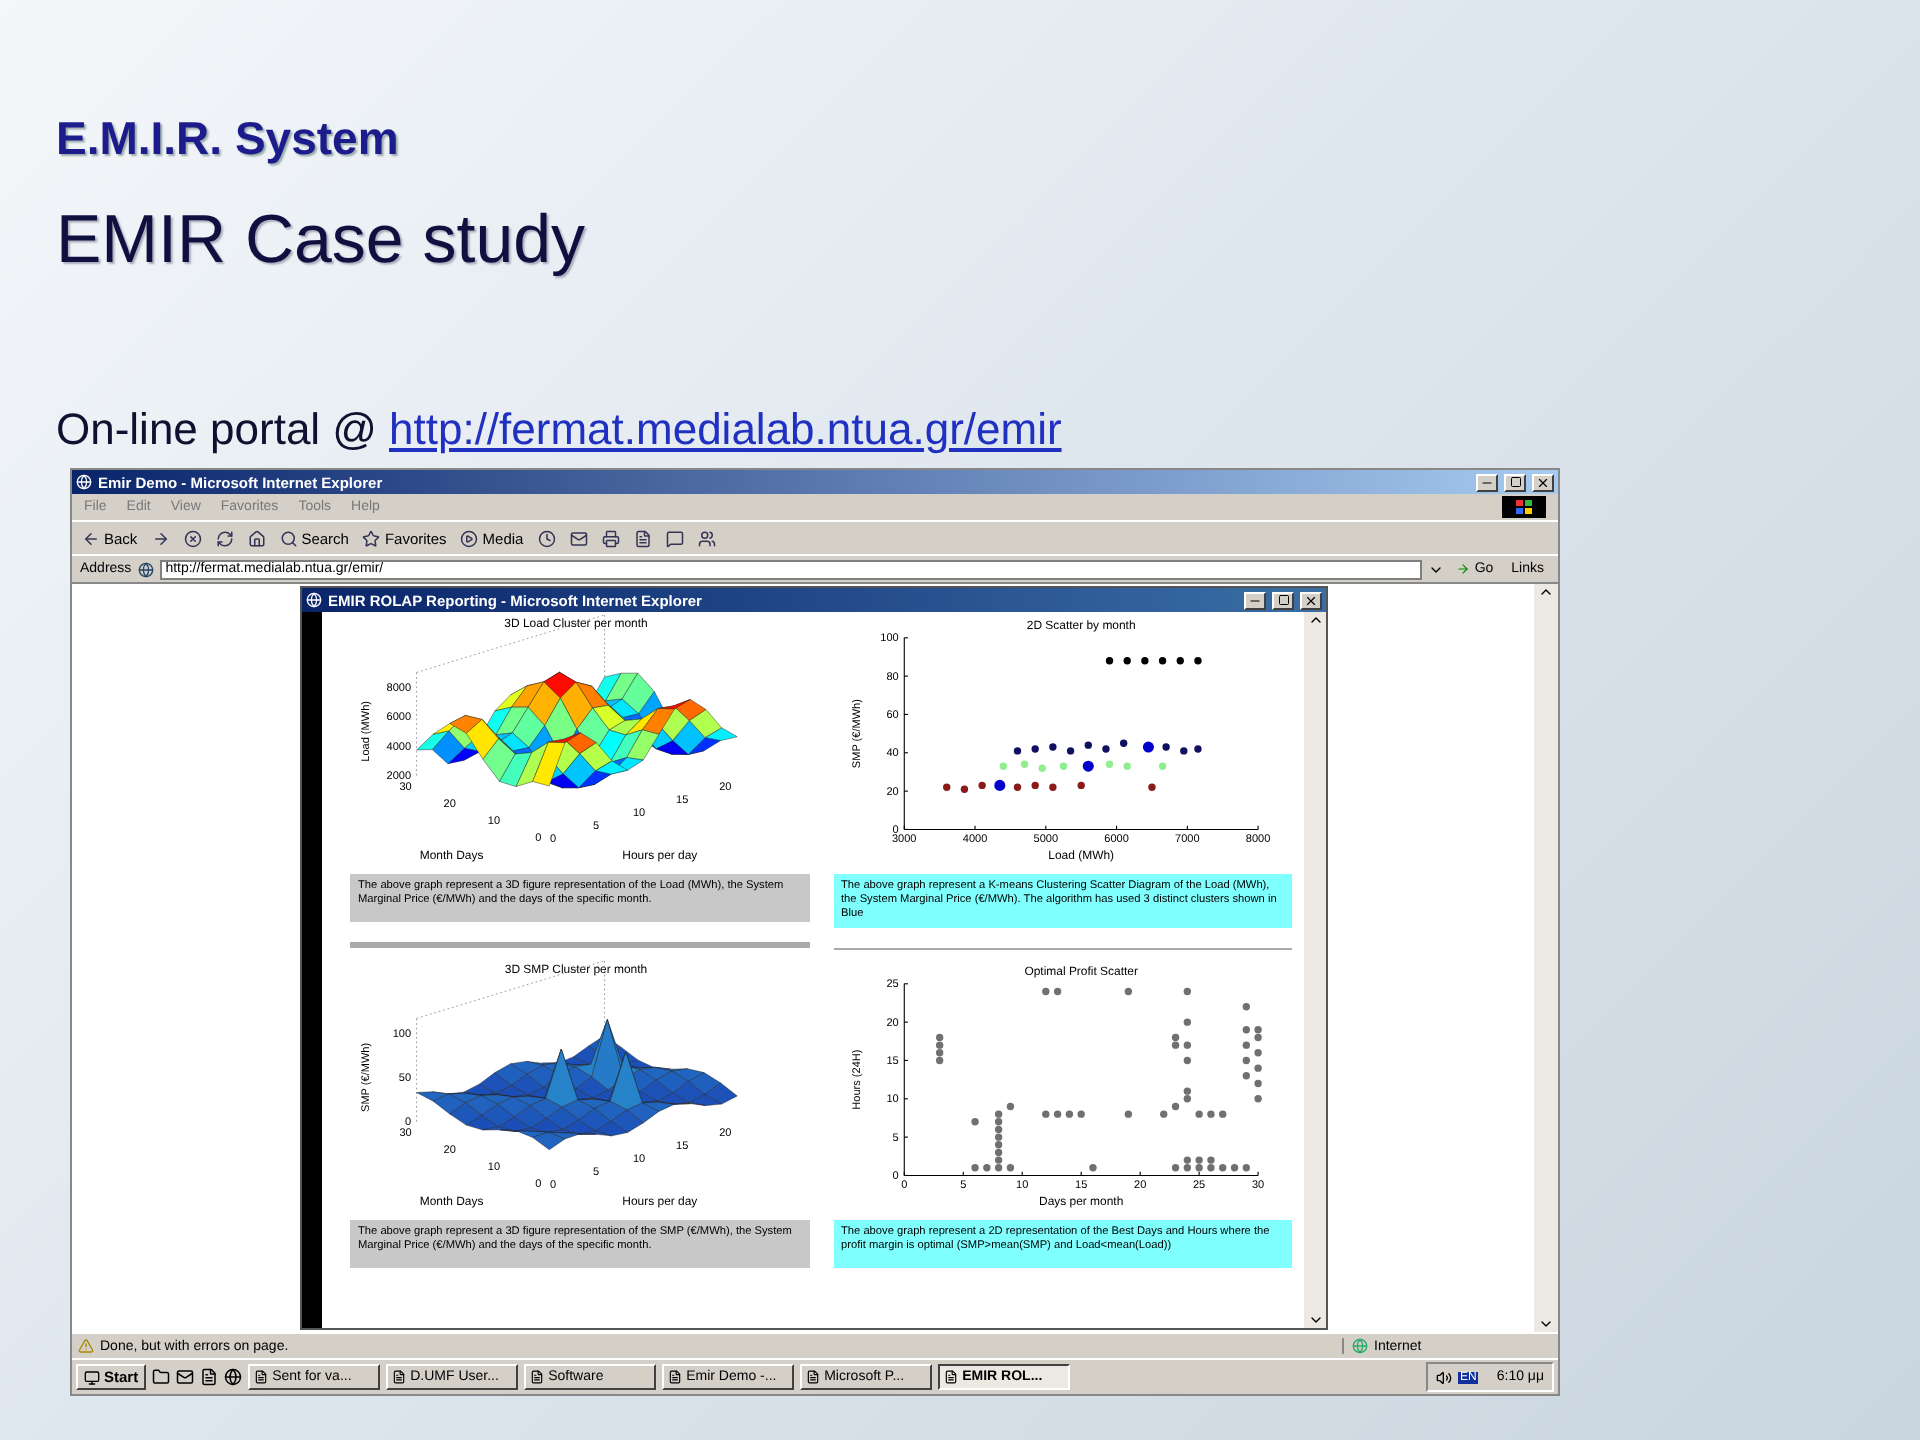  I want to click on portal-link: http://fermat.medialab.ntua.gr/emir, so click(725, 430).